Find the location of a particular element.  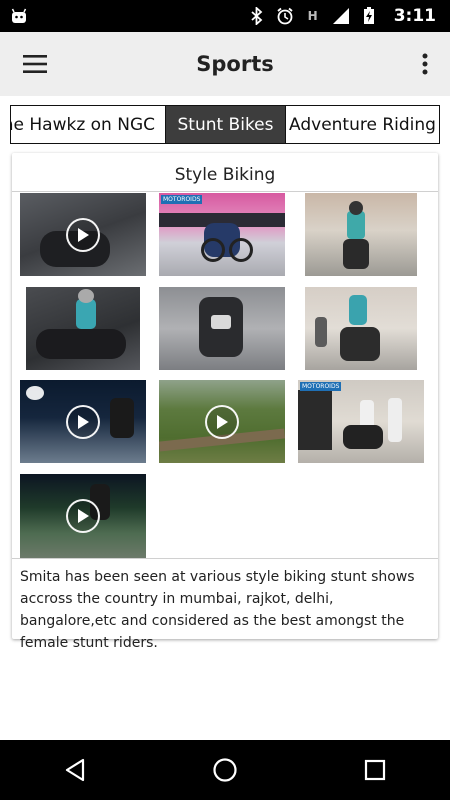

back-button is located at coordinates (75, 770).